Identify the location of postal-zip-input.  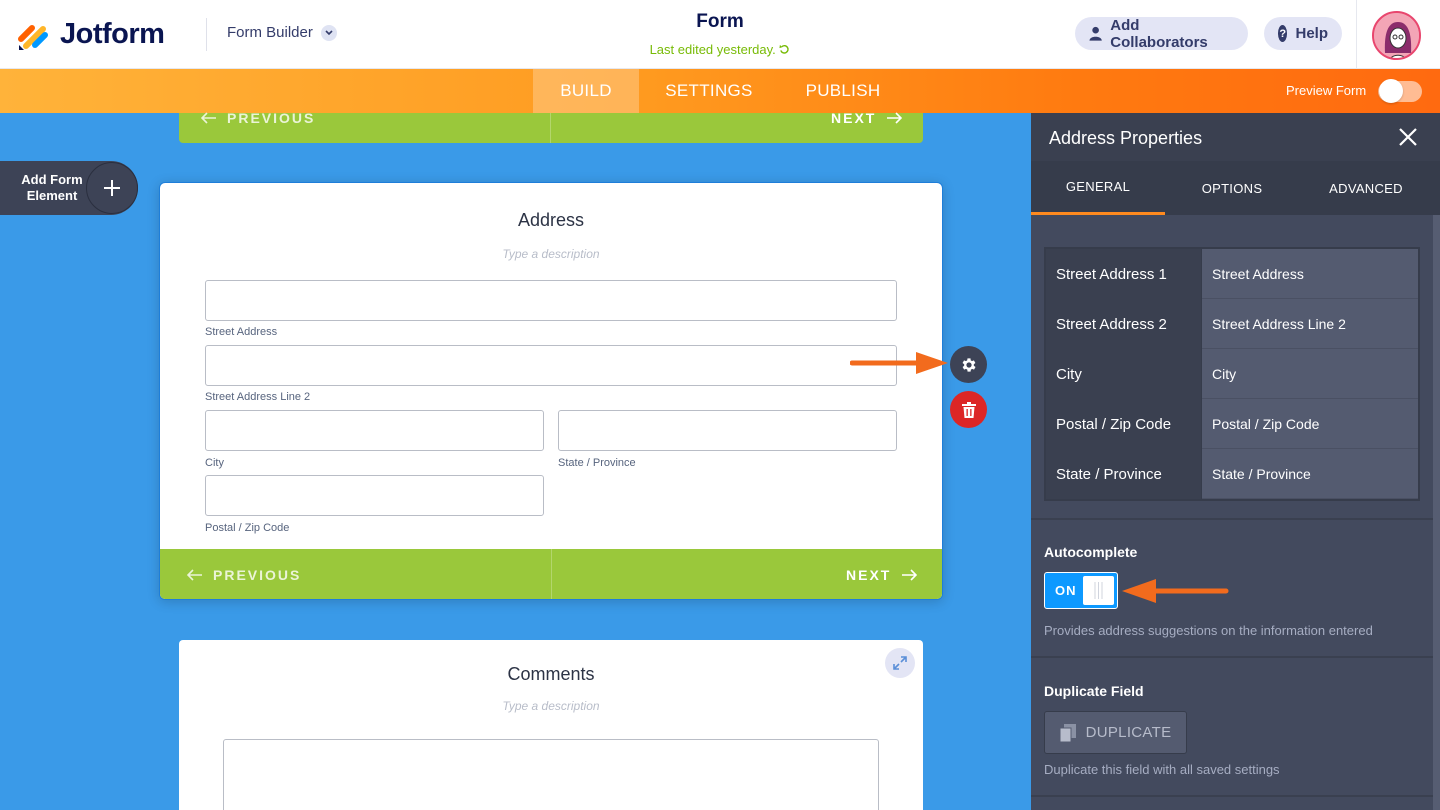
(374, 495).